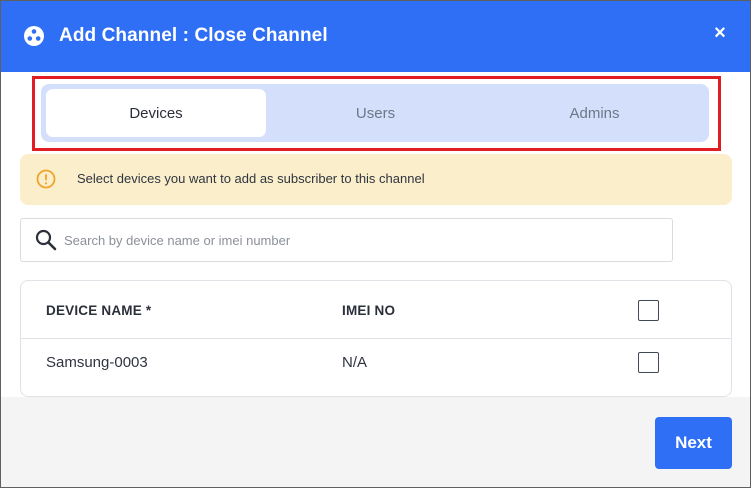  I want to click on close-button: ×, so click(720, 33).